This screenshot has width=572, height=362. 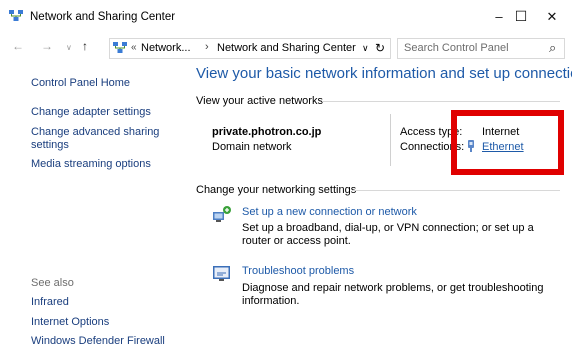 I want to click on troubleshoot-icon, so click(x=221, y=273).